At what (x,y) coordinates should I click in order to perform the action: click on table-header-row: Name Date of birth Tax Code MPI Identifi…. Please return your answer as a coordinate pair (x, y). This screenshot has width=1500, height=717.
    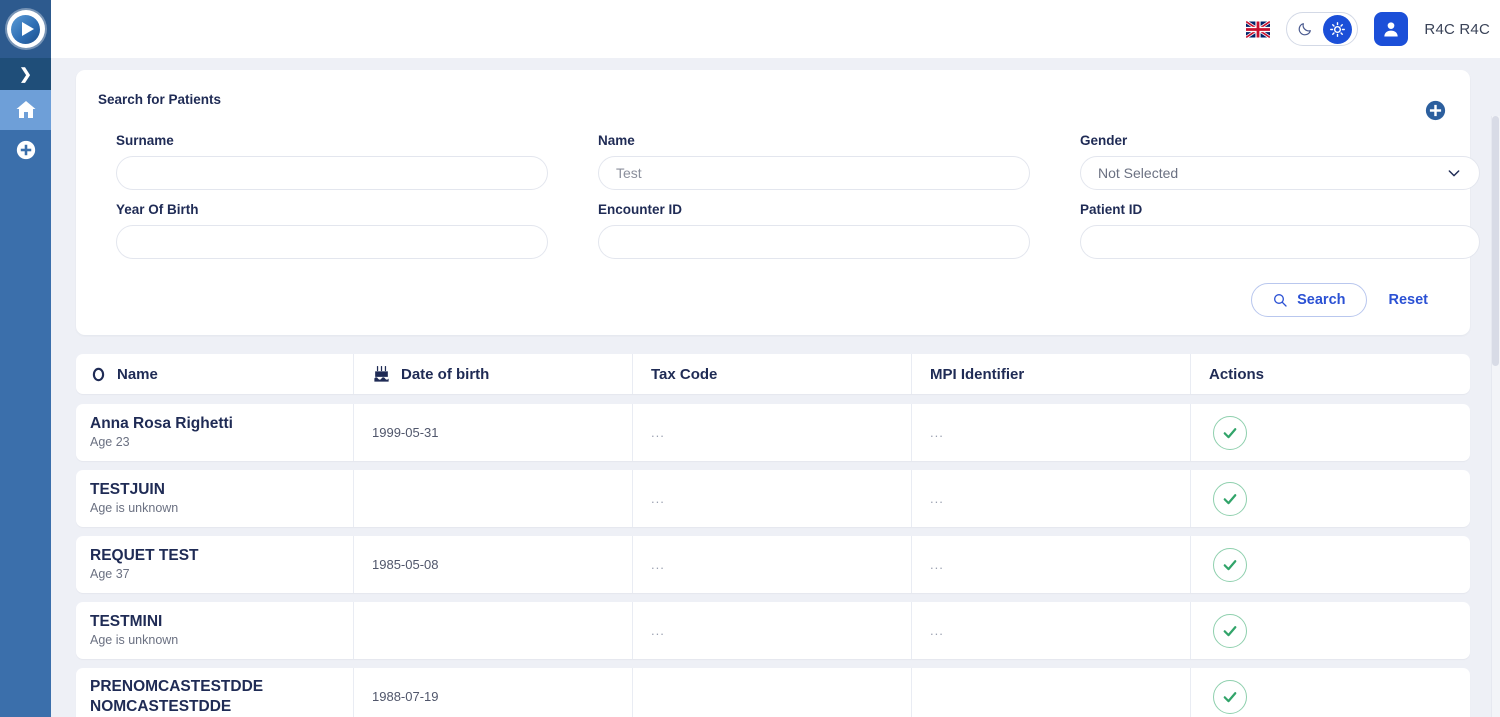
    Looking at the image, I should click on (773, 374).